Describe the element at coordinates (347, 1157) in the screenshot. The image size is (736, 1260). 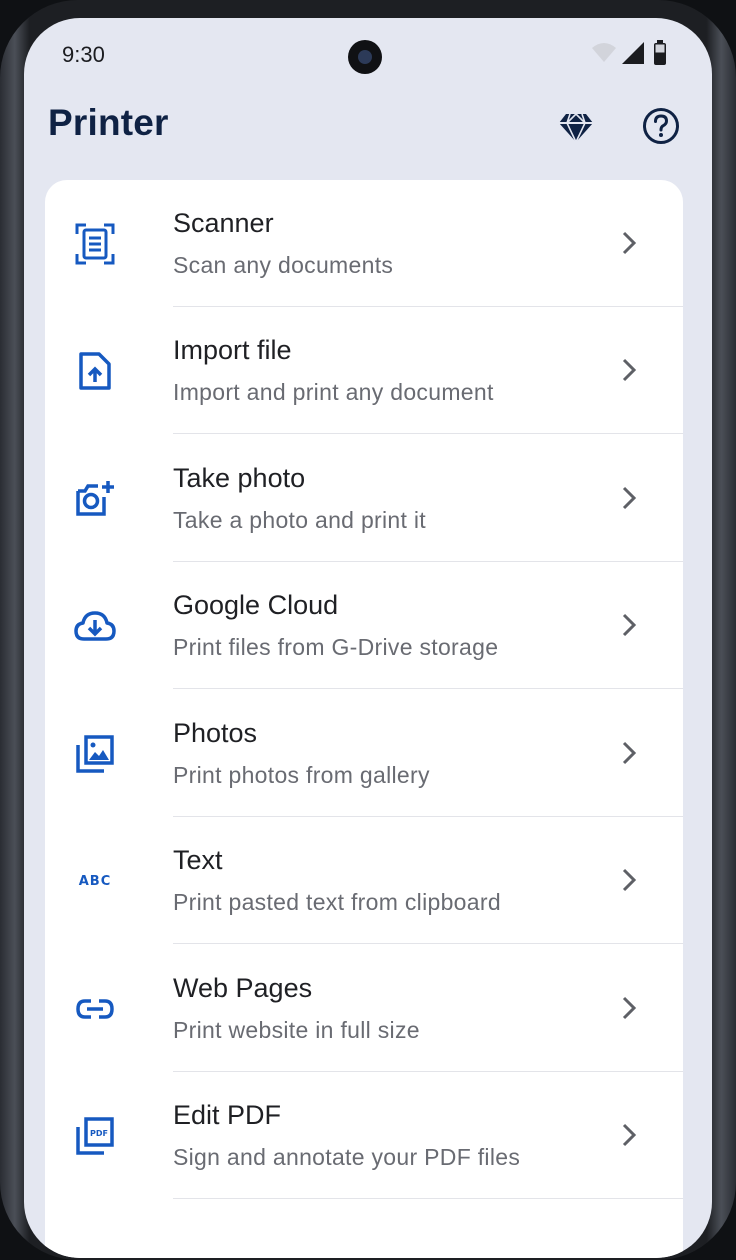
I see `item-subtitle: Sign and annotate your PDF files` at that location.